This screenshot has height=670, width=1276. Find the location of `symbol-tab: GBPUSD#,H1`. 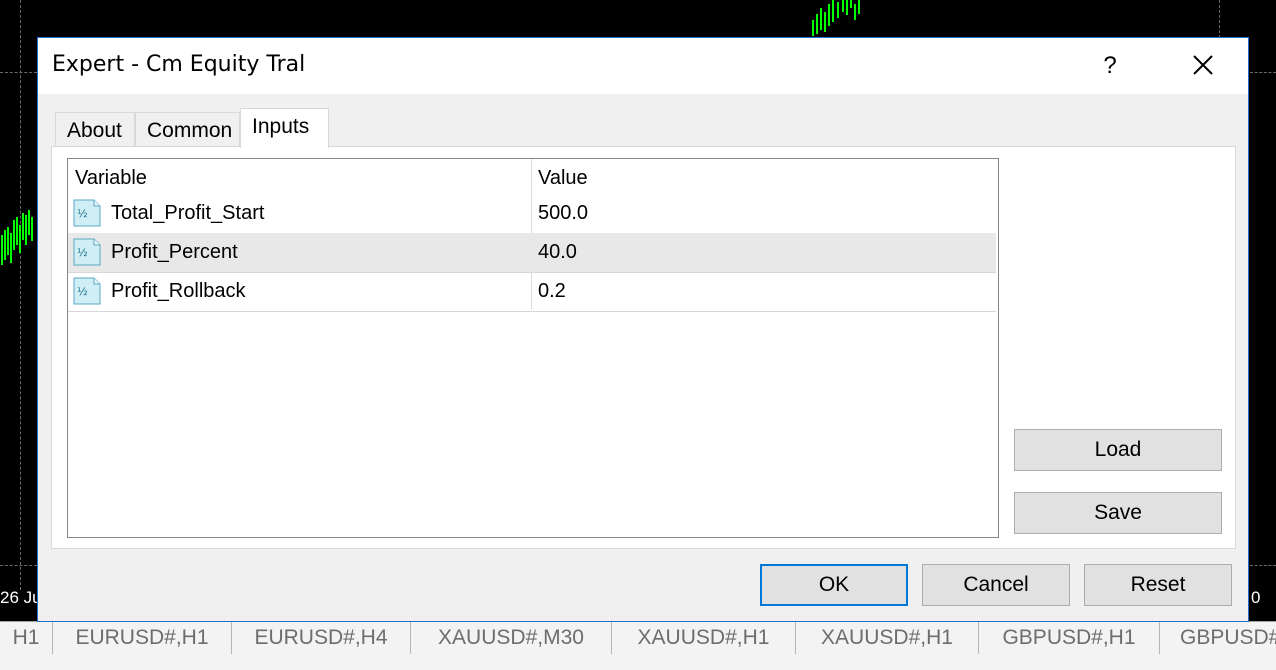

symbol-tab: GBPUSD#,H1 is located at coordinates (1069, 638).